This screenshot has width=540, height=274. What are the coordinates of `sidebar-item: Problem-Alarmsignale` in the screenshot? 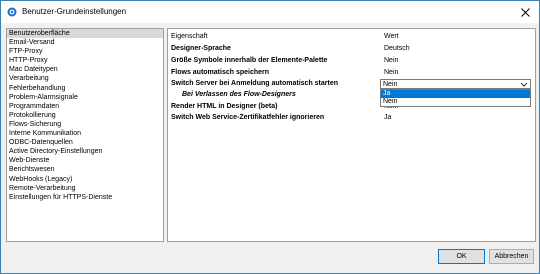 It's located at (85, 97).